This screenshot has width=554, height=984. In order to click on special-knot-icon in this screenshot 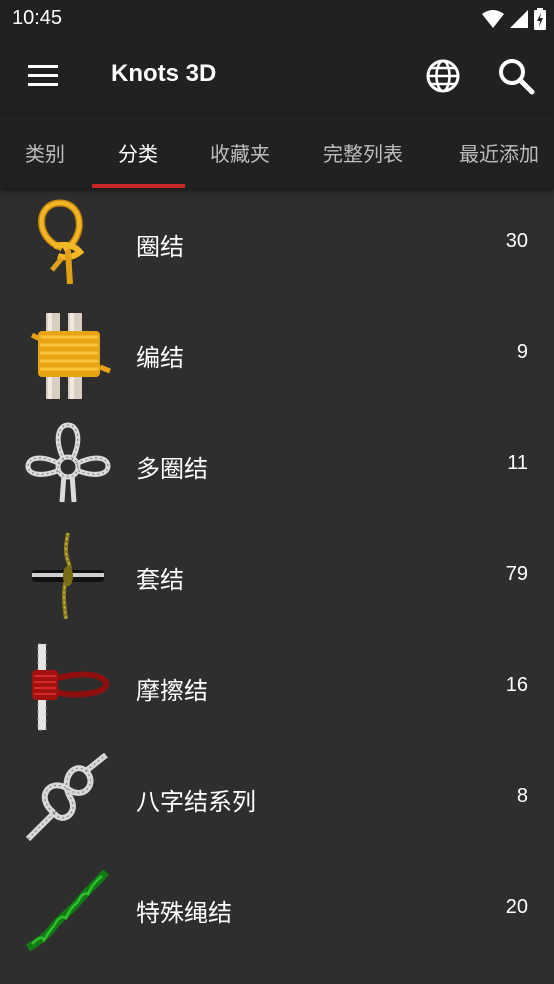, I will do `click(67, 910)`.